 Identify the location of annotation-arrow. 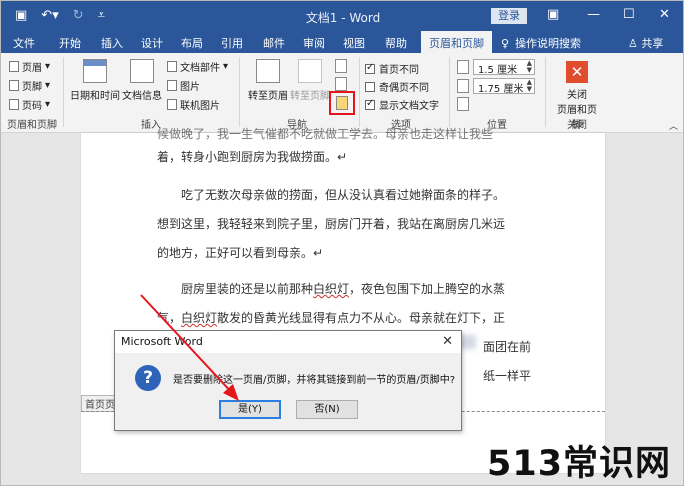
(189, 347).